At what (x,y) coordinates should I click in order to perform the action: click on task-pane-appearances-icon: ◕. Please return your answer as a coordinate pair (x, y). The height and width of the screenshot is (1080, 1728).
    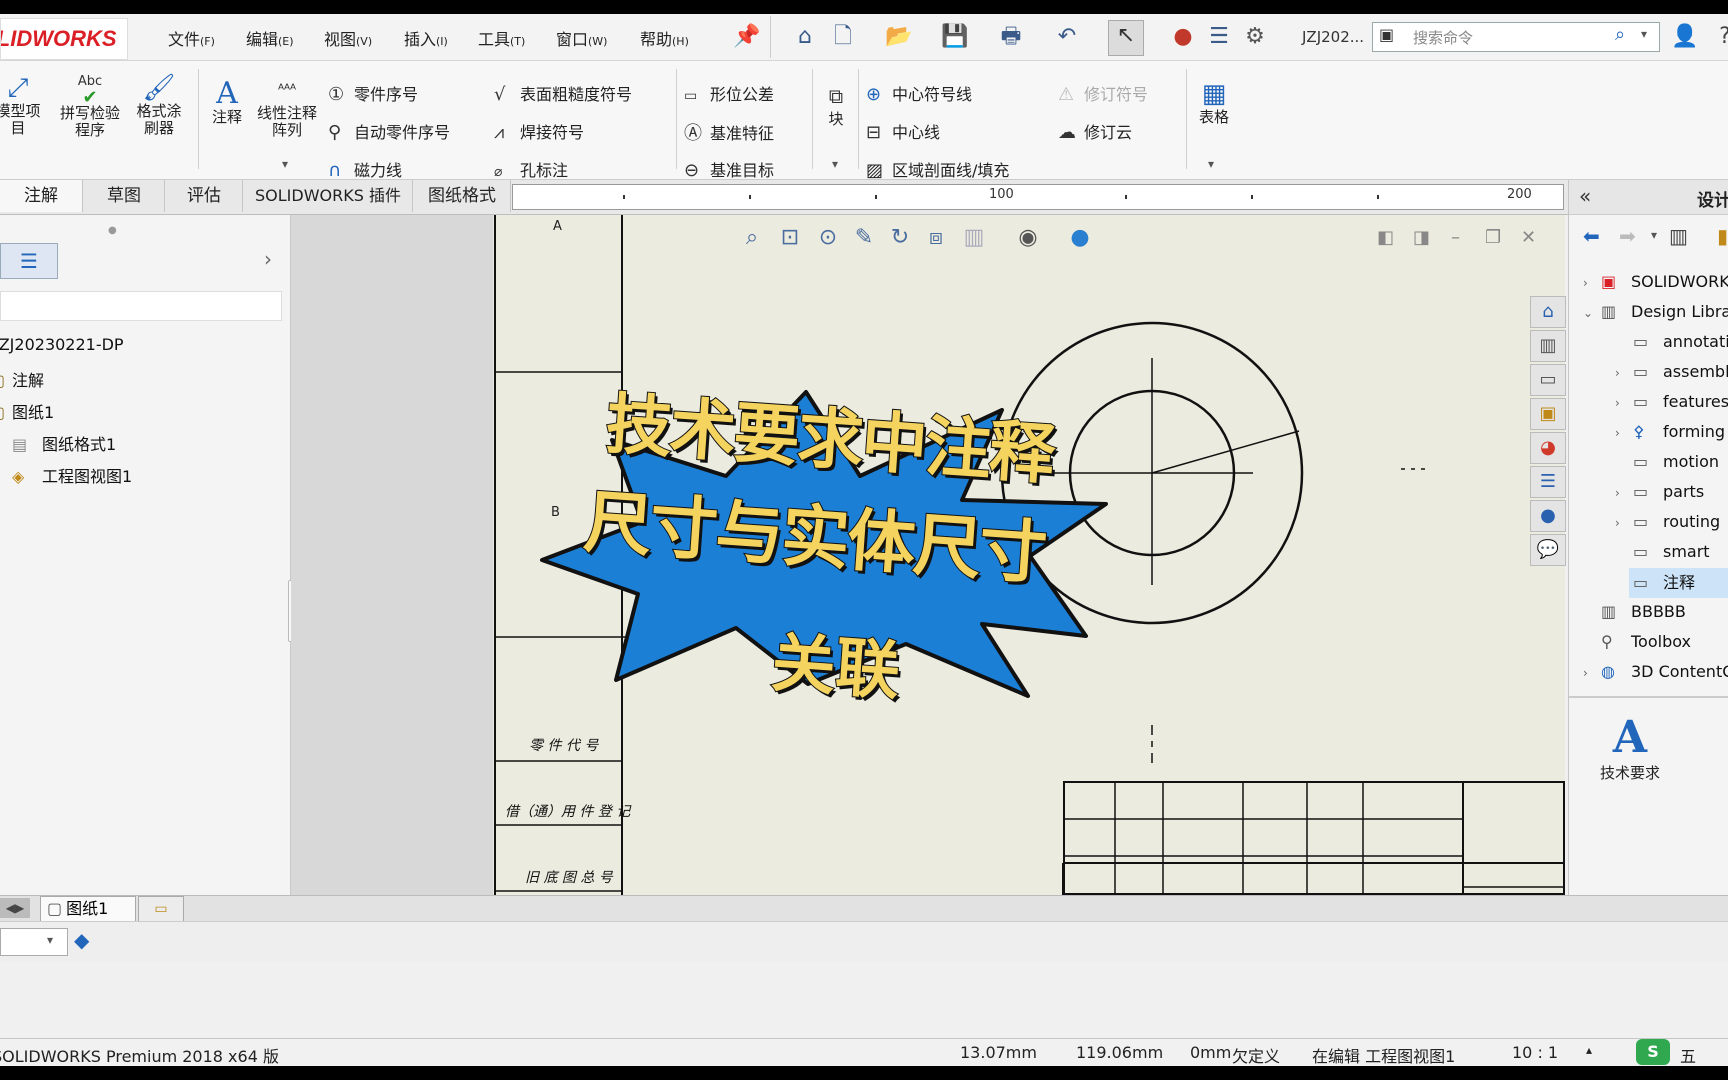
    Looking at the image, I should click on (1548, 448).